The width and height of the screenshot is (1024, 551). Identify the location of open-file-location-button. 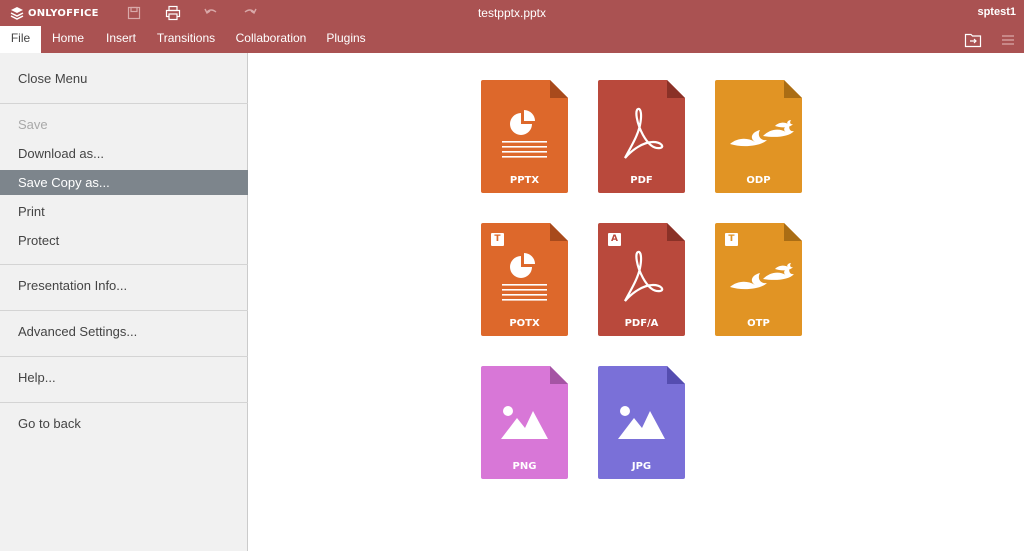
(973, 40).